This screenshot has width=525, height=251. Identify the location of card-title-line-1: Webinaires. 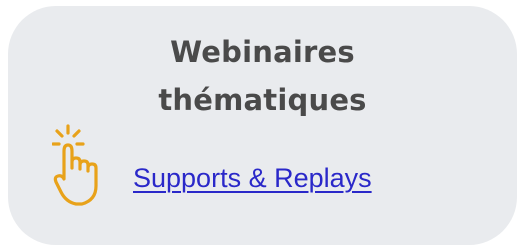
(262, 52).